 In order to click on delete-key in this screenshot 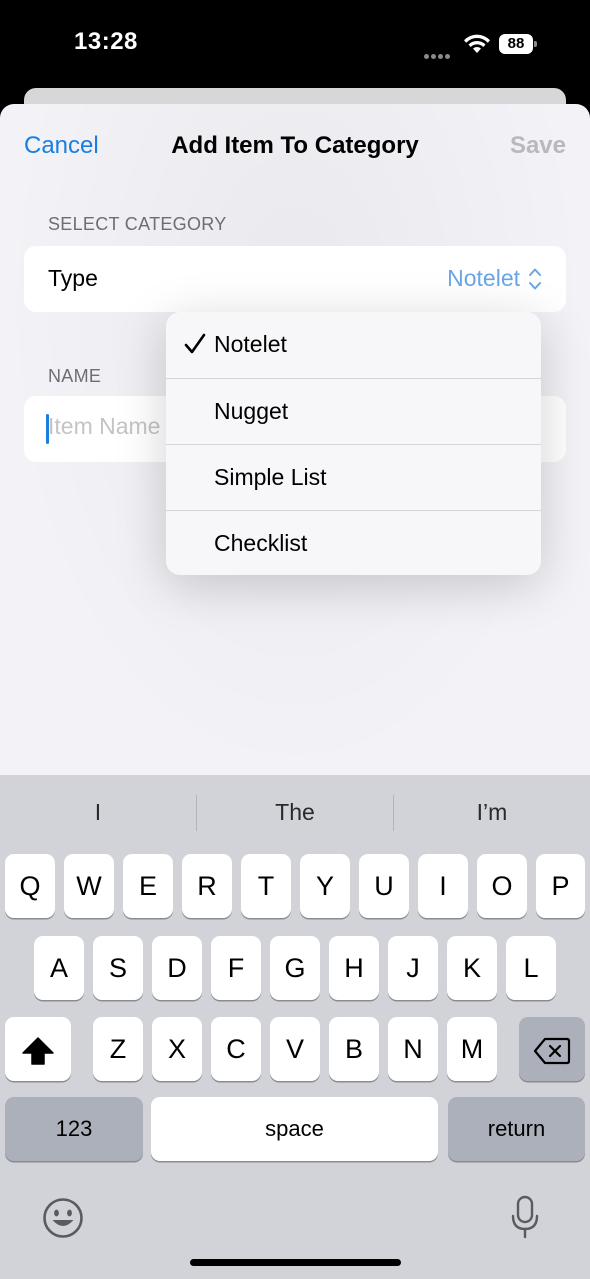, I will do `click(552, 1049)`.